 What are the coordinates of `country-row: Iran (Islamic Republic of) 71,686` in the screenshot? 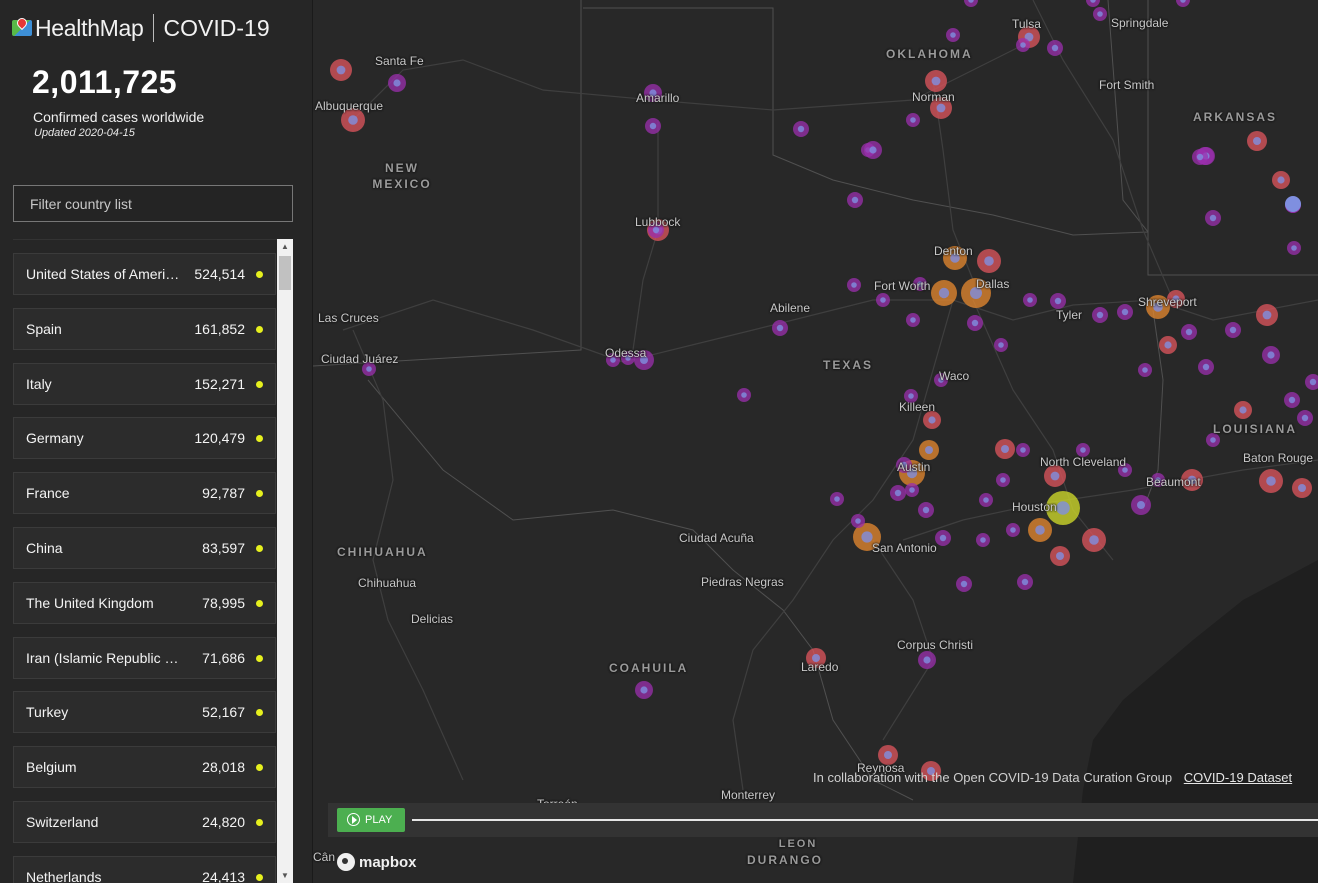 It's located at (144, 657).